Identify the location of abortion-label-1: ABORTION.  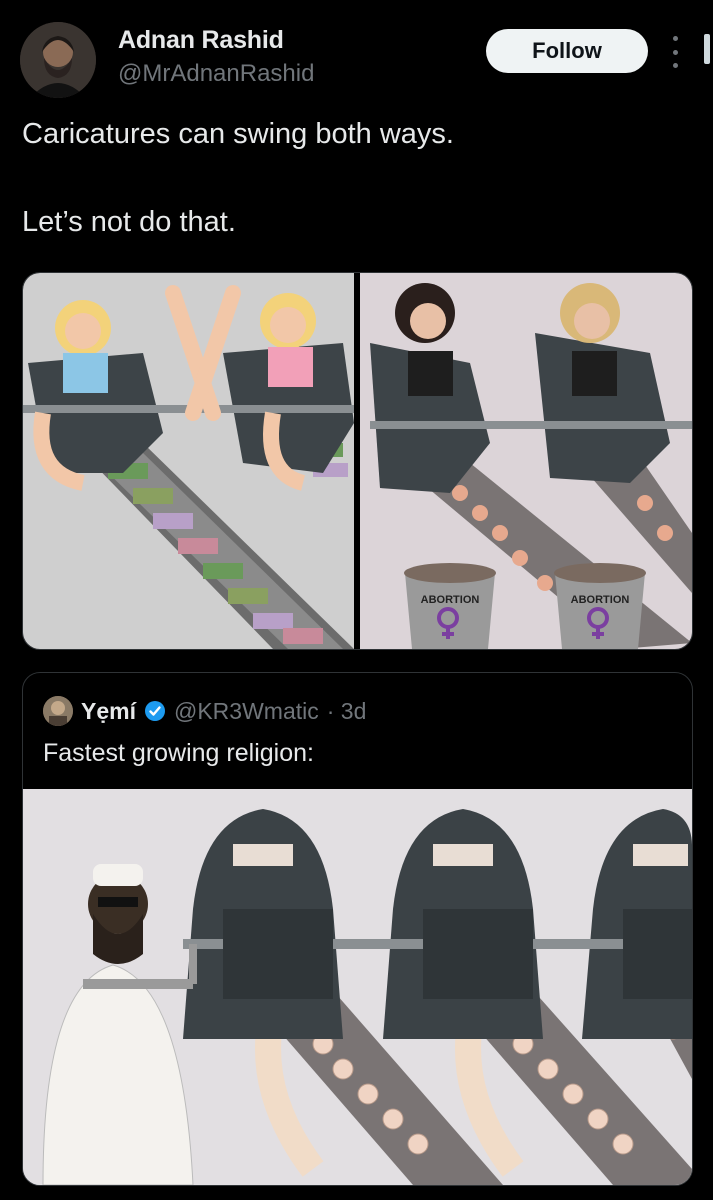
(450, 600).